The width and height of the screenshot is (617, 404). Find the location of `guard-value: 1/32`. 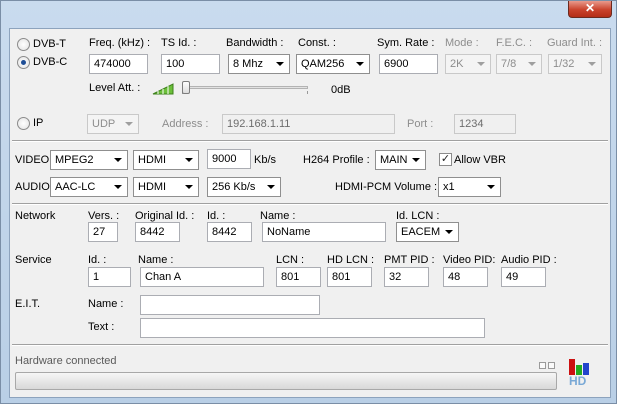

guard-value: 1/32 is located at coordinates (564, 64).